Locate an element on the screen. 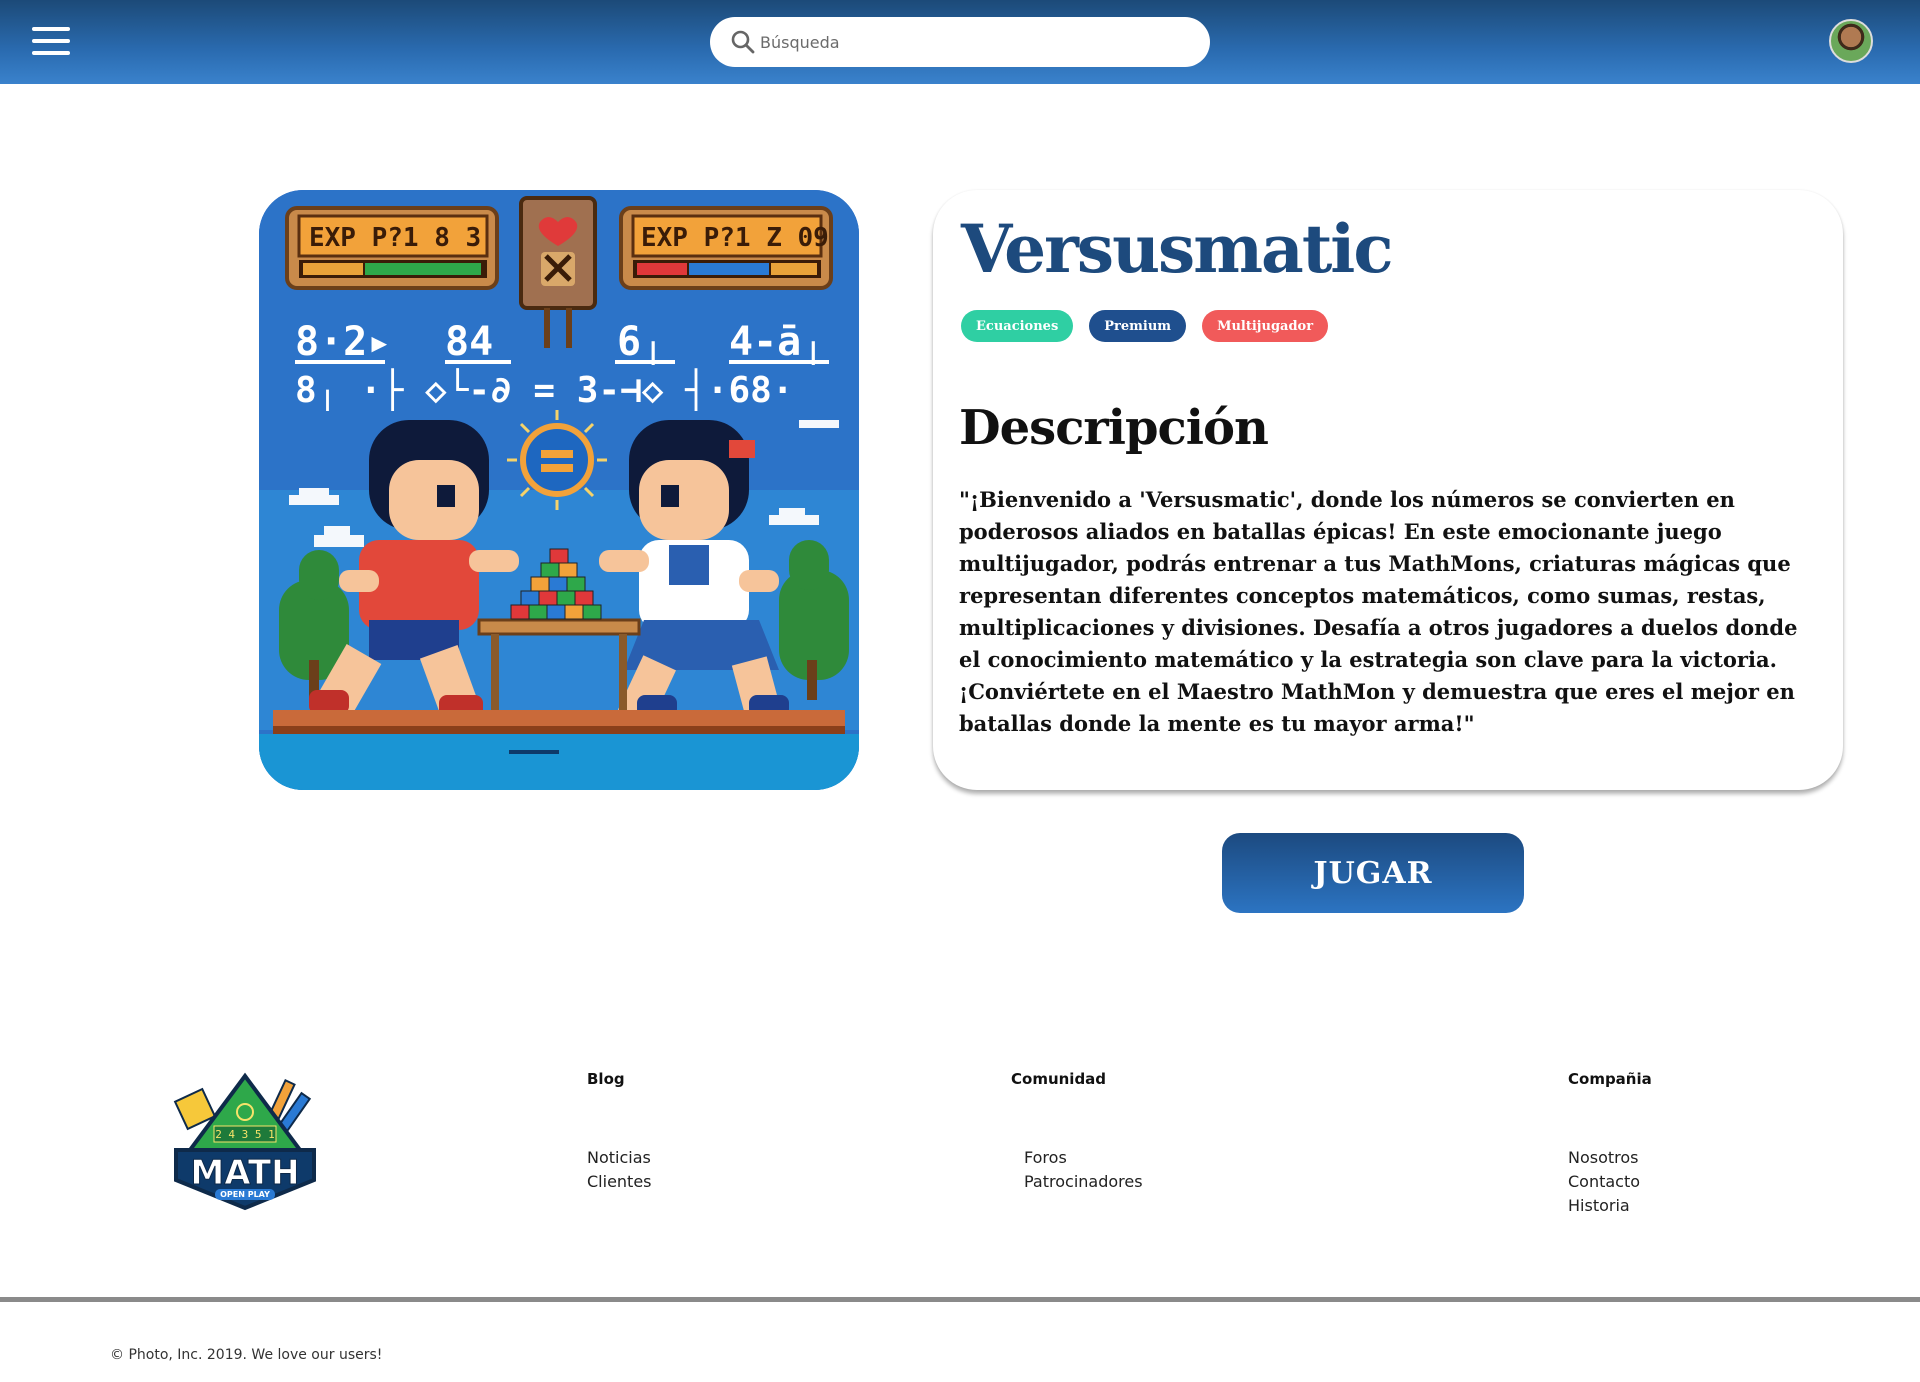 The image size is (1920, 1382). footer-links-compania: Nosotros Contacto Historia is located at coordinates (1604, 1182).